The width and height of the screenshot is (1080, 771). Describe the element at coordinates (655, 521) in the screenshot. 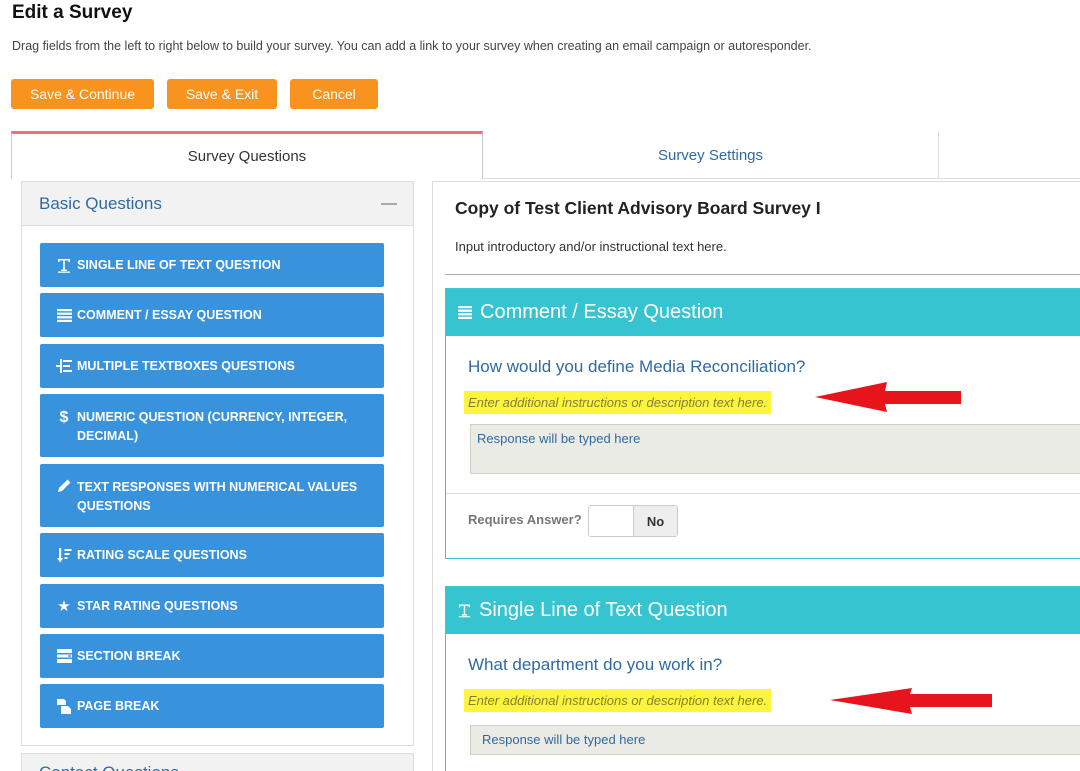

I see `toggle-value: No` at that location.